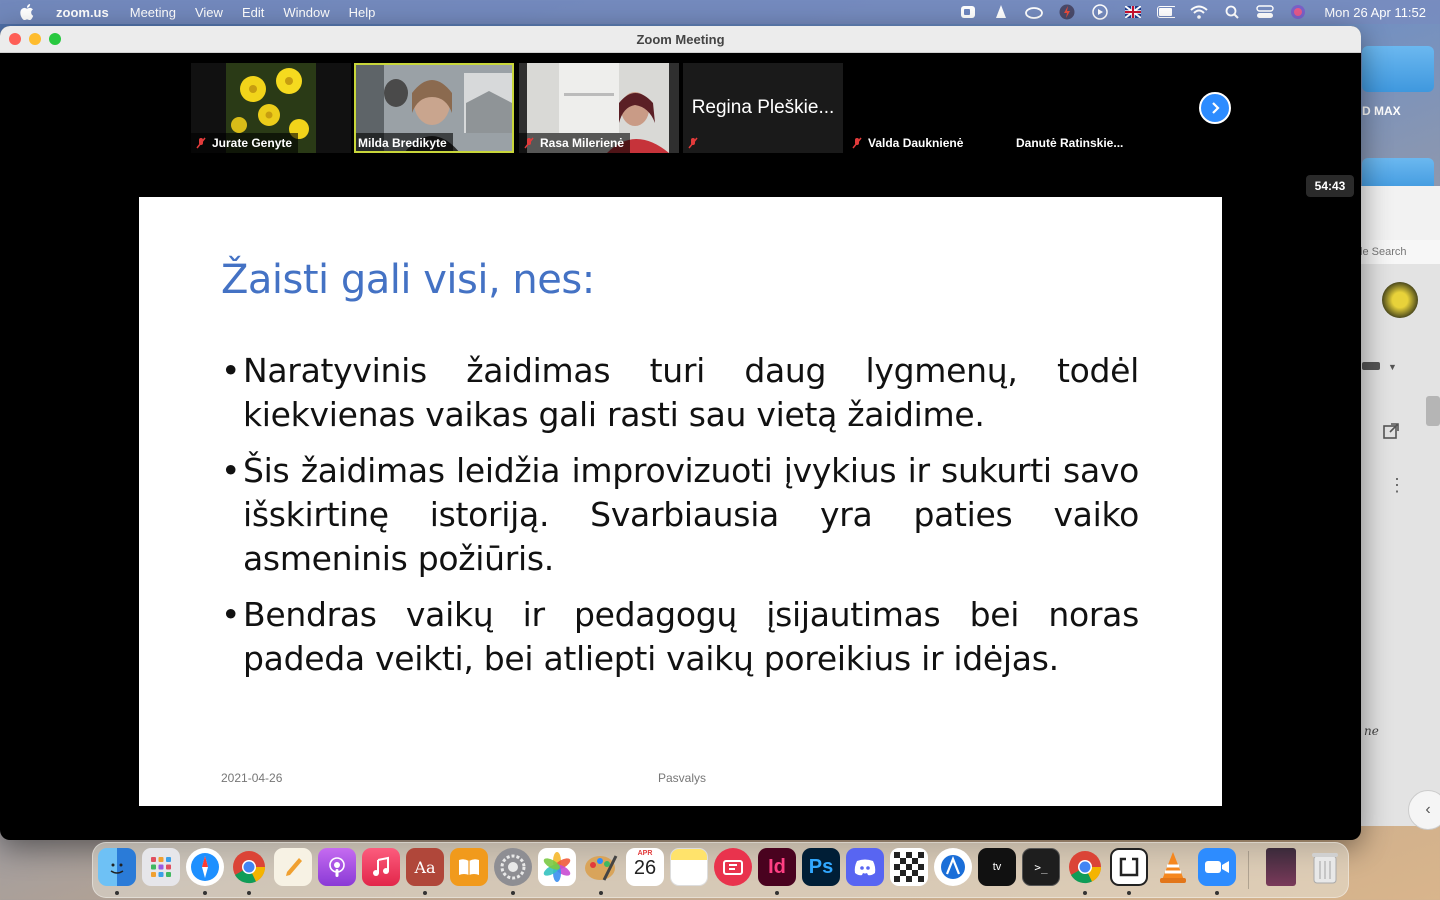 The width and height of the screenshot is (1440, 900). I want to click on chrome-icon, so click(249, 867).